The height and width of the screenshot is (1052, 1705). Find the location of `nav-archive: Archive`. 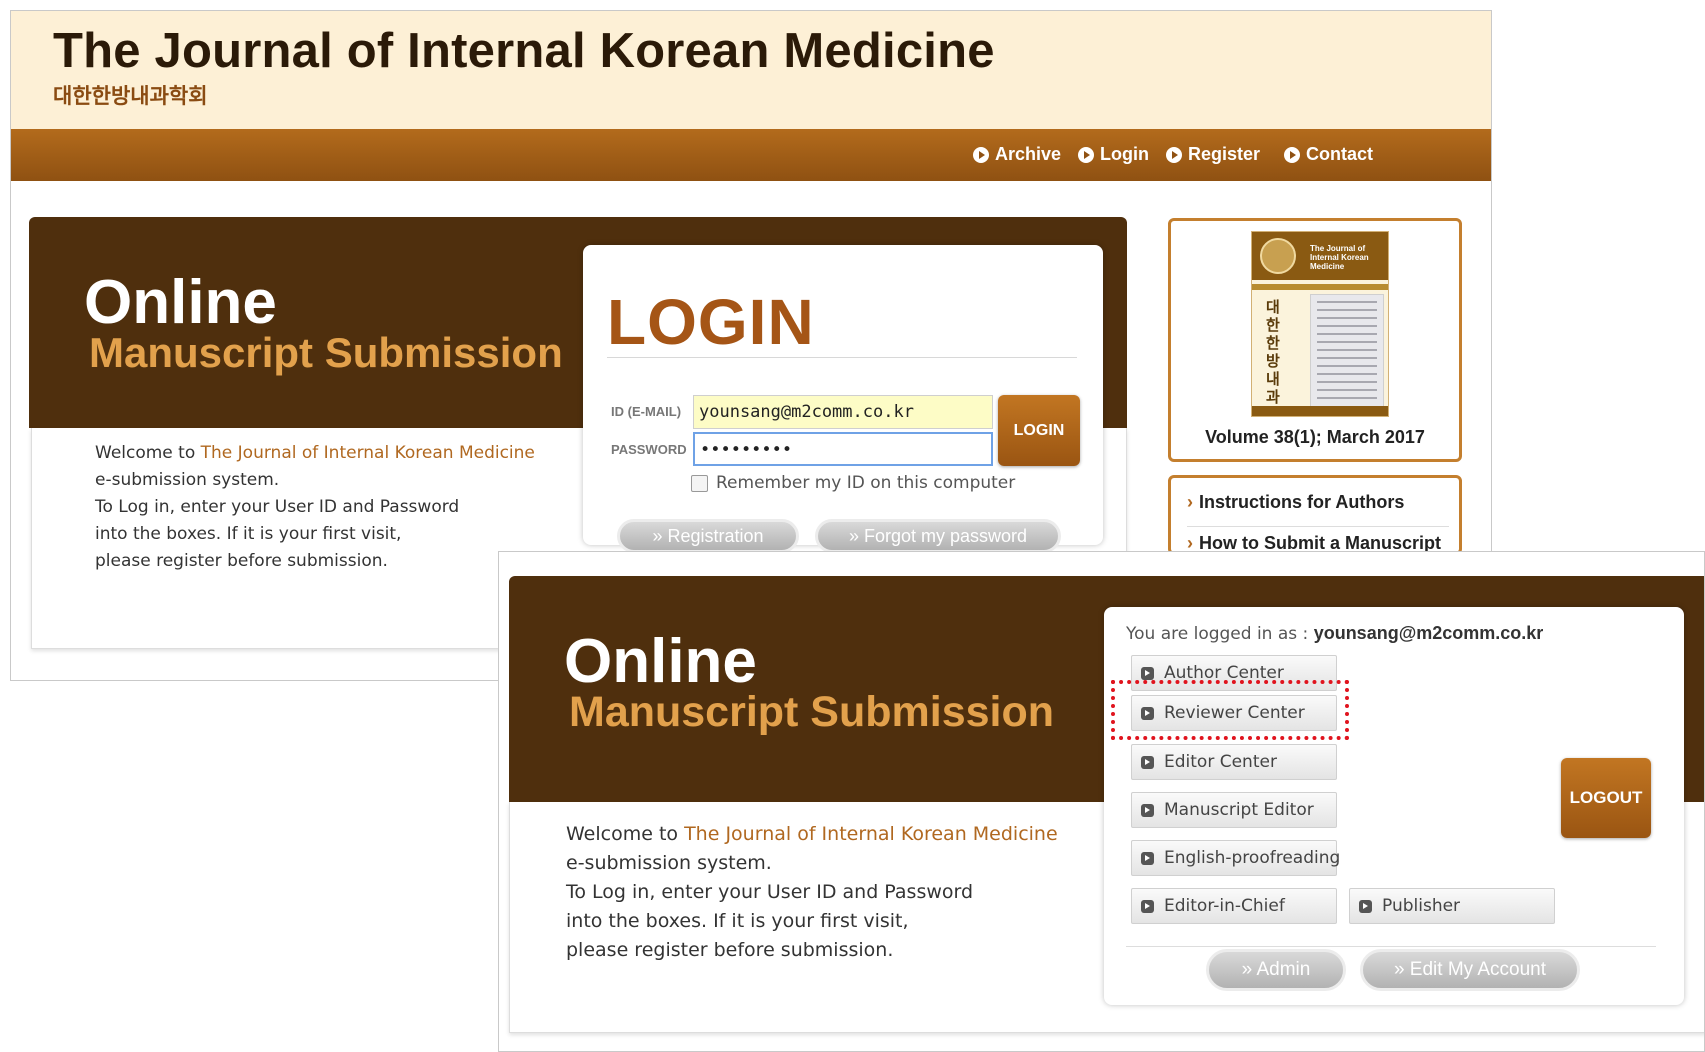

nav-archive: Archive is located at coordinates (1017, 154).